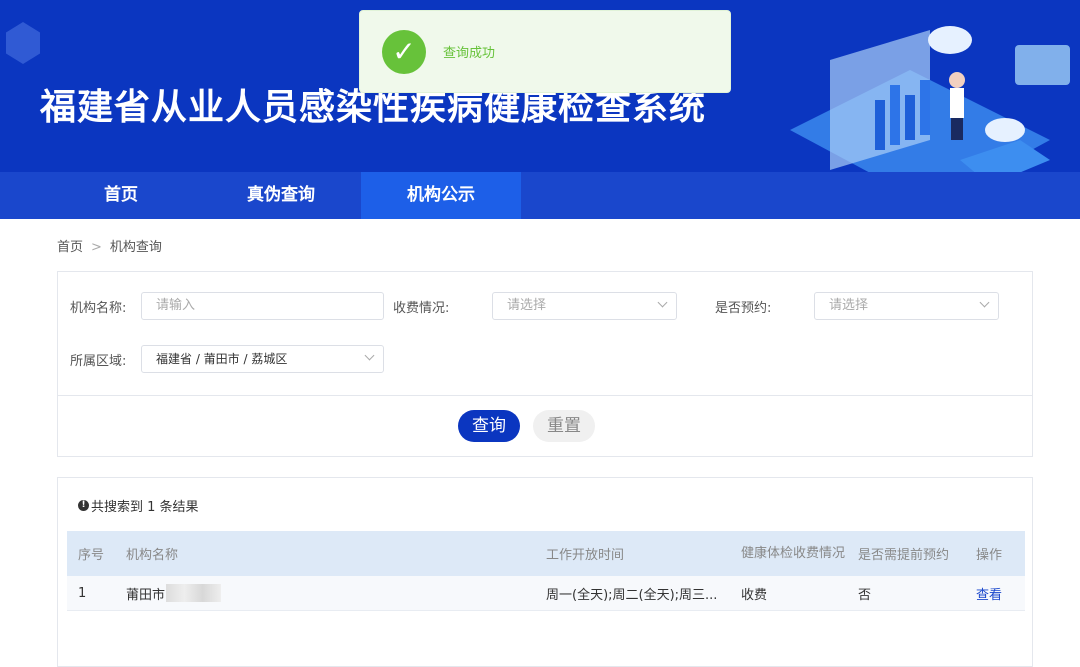 Image resolution: width=1080 pixels, height=667 pixels. What do you see at coordinates (91, 555) in the screenshot?
I see `col-index: 序号` at bounding box center [91, 555].